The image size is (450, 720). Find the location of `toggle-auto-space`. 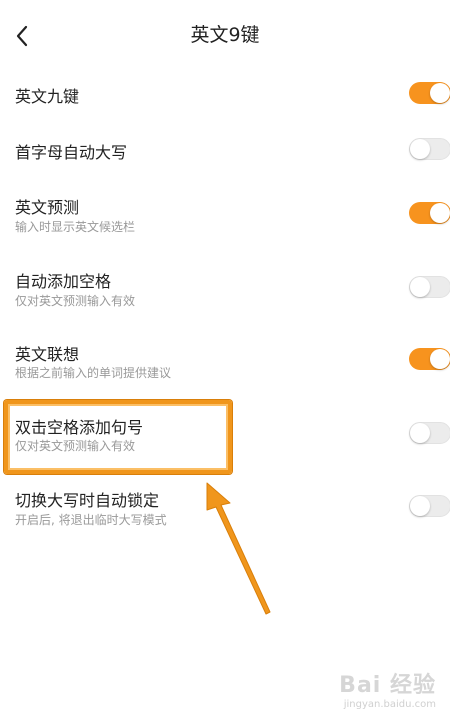

toggle-auto-space is located at coordinates (429, 287).